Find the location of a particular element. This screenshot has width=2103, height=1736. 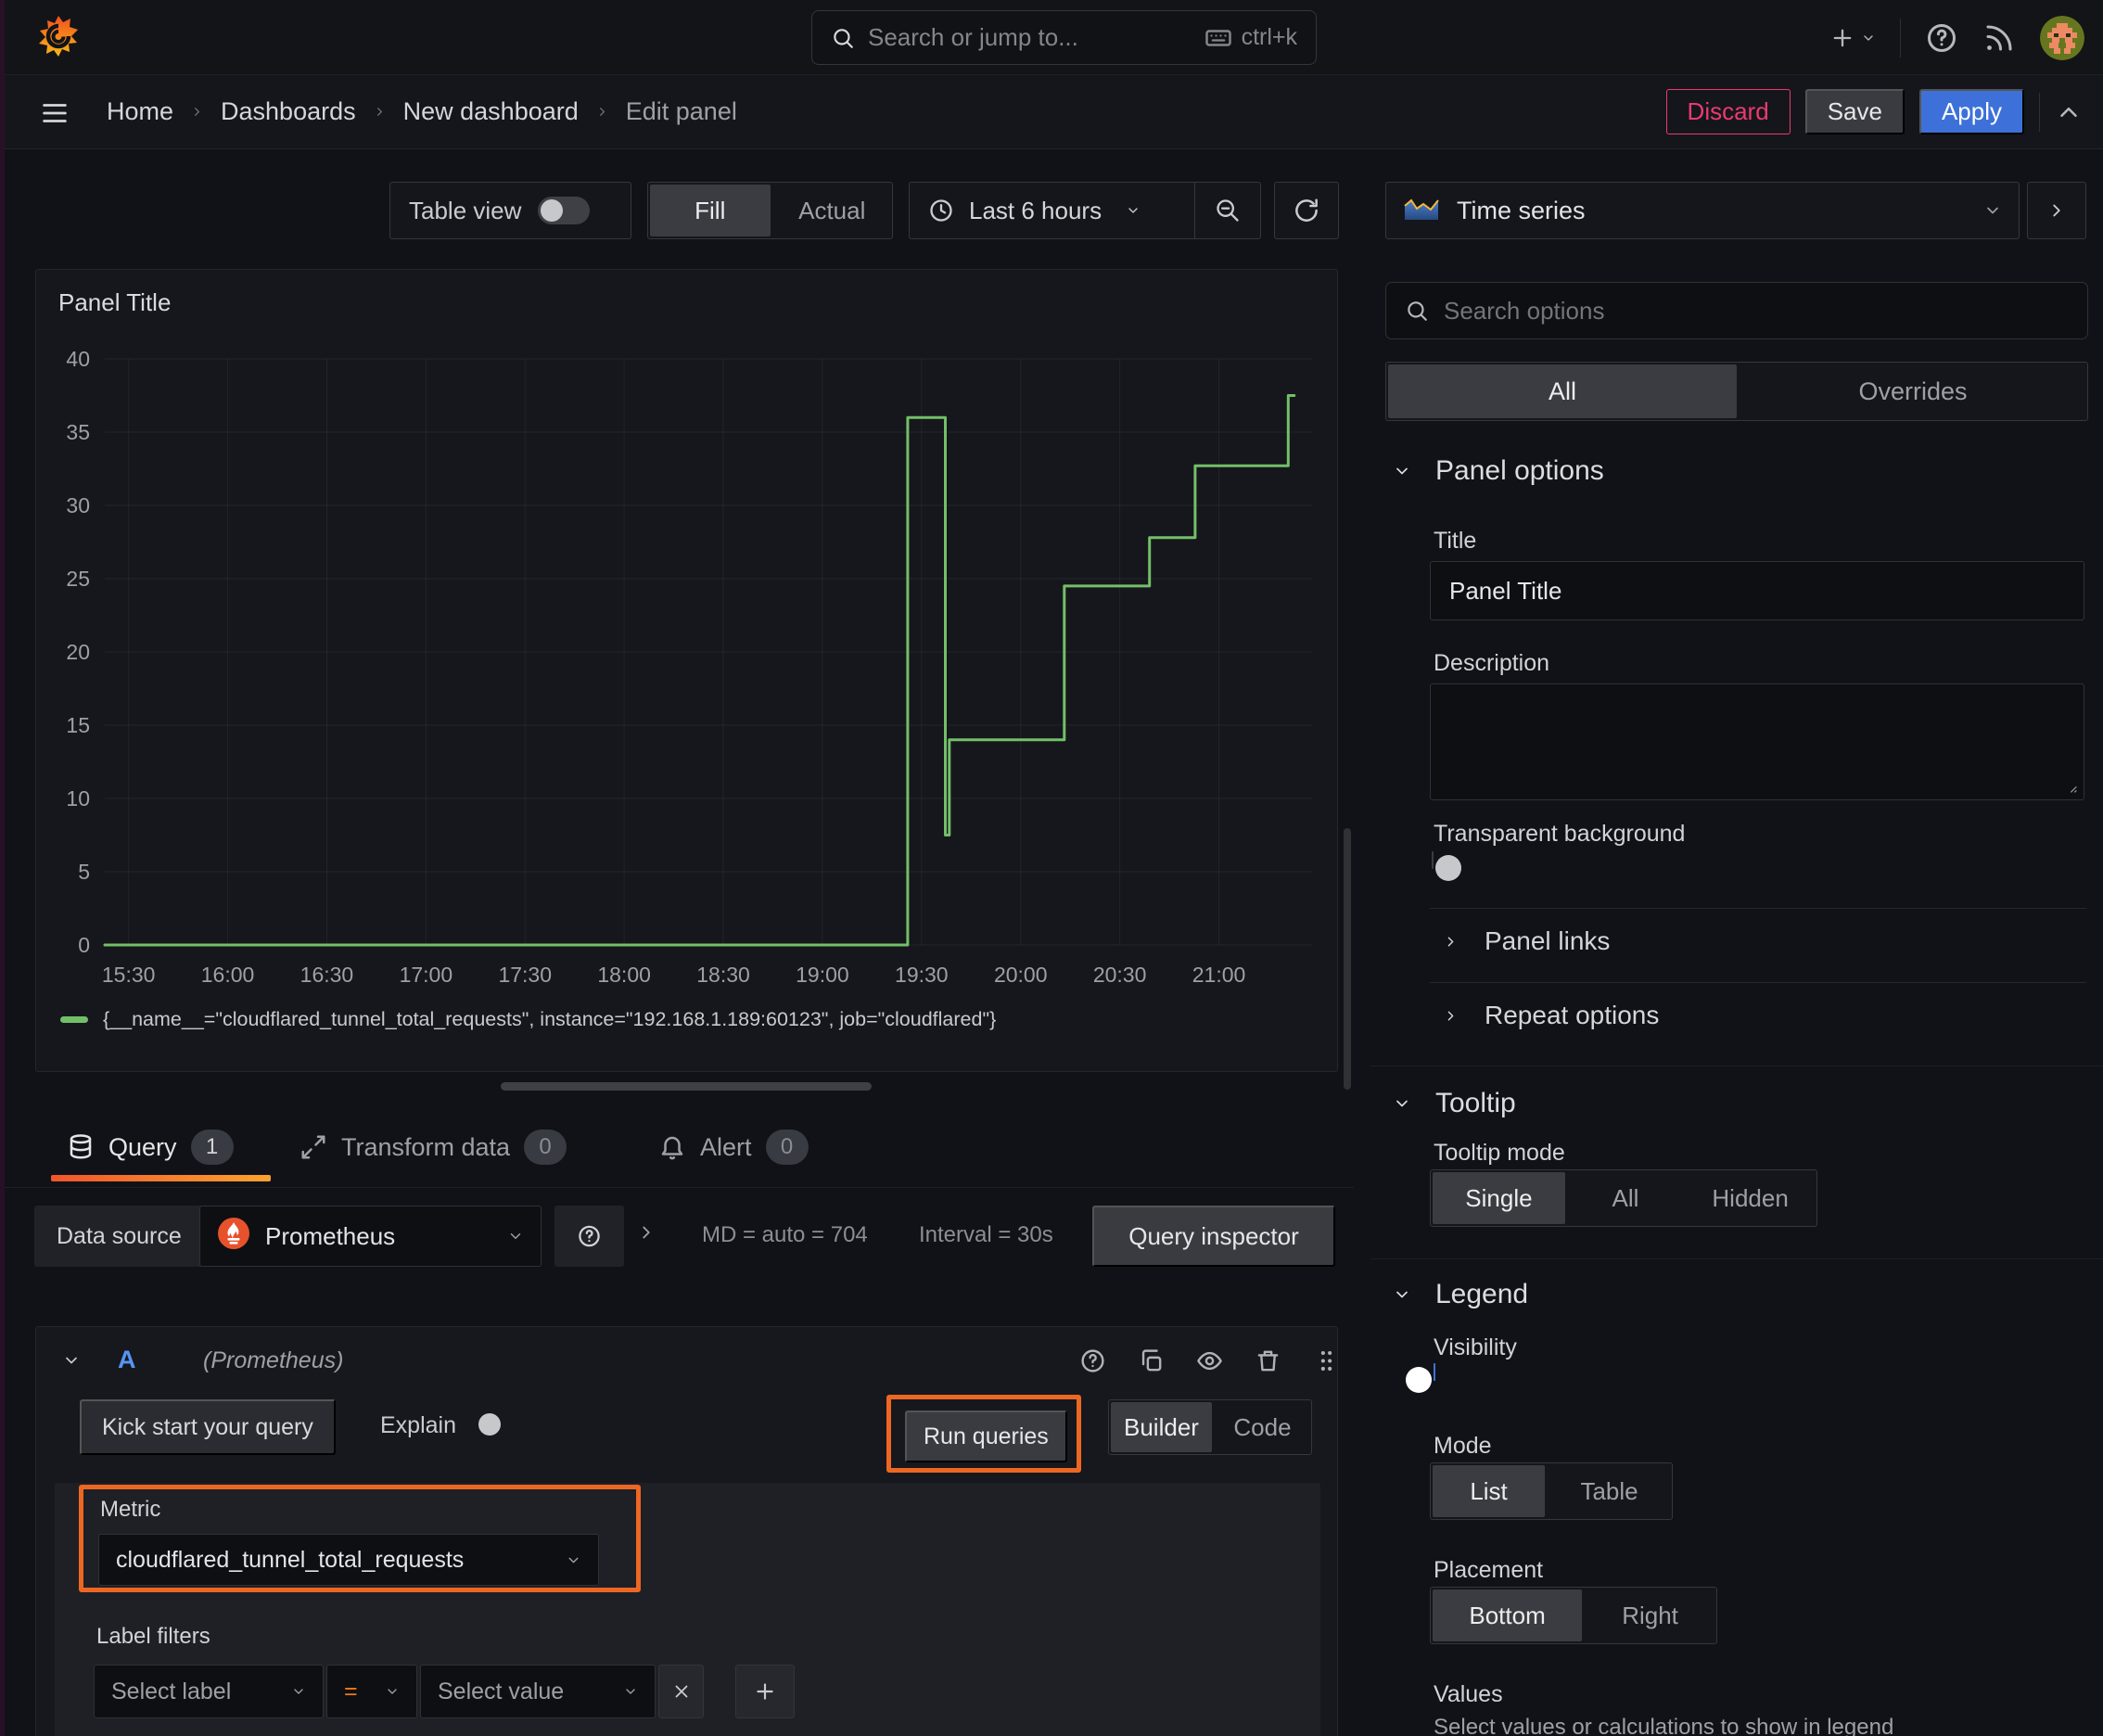

operator-dropdown: = is located at coordinates (371, 1692).